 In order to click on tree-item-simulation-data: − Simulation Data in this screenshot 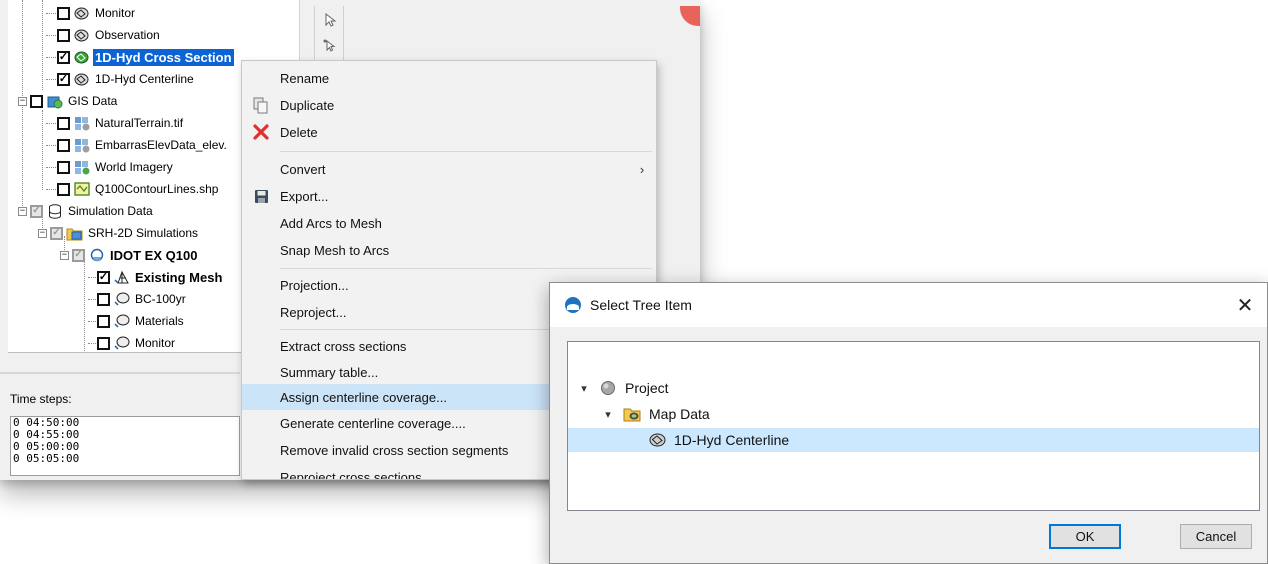, I will do `click(86, 211)`.